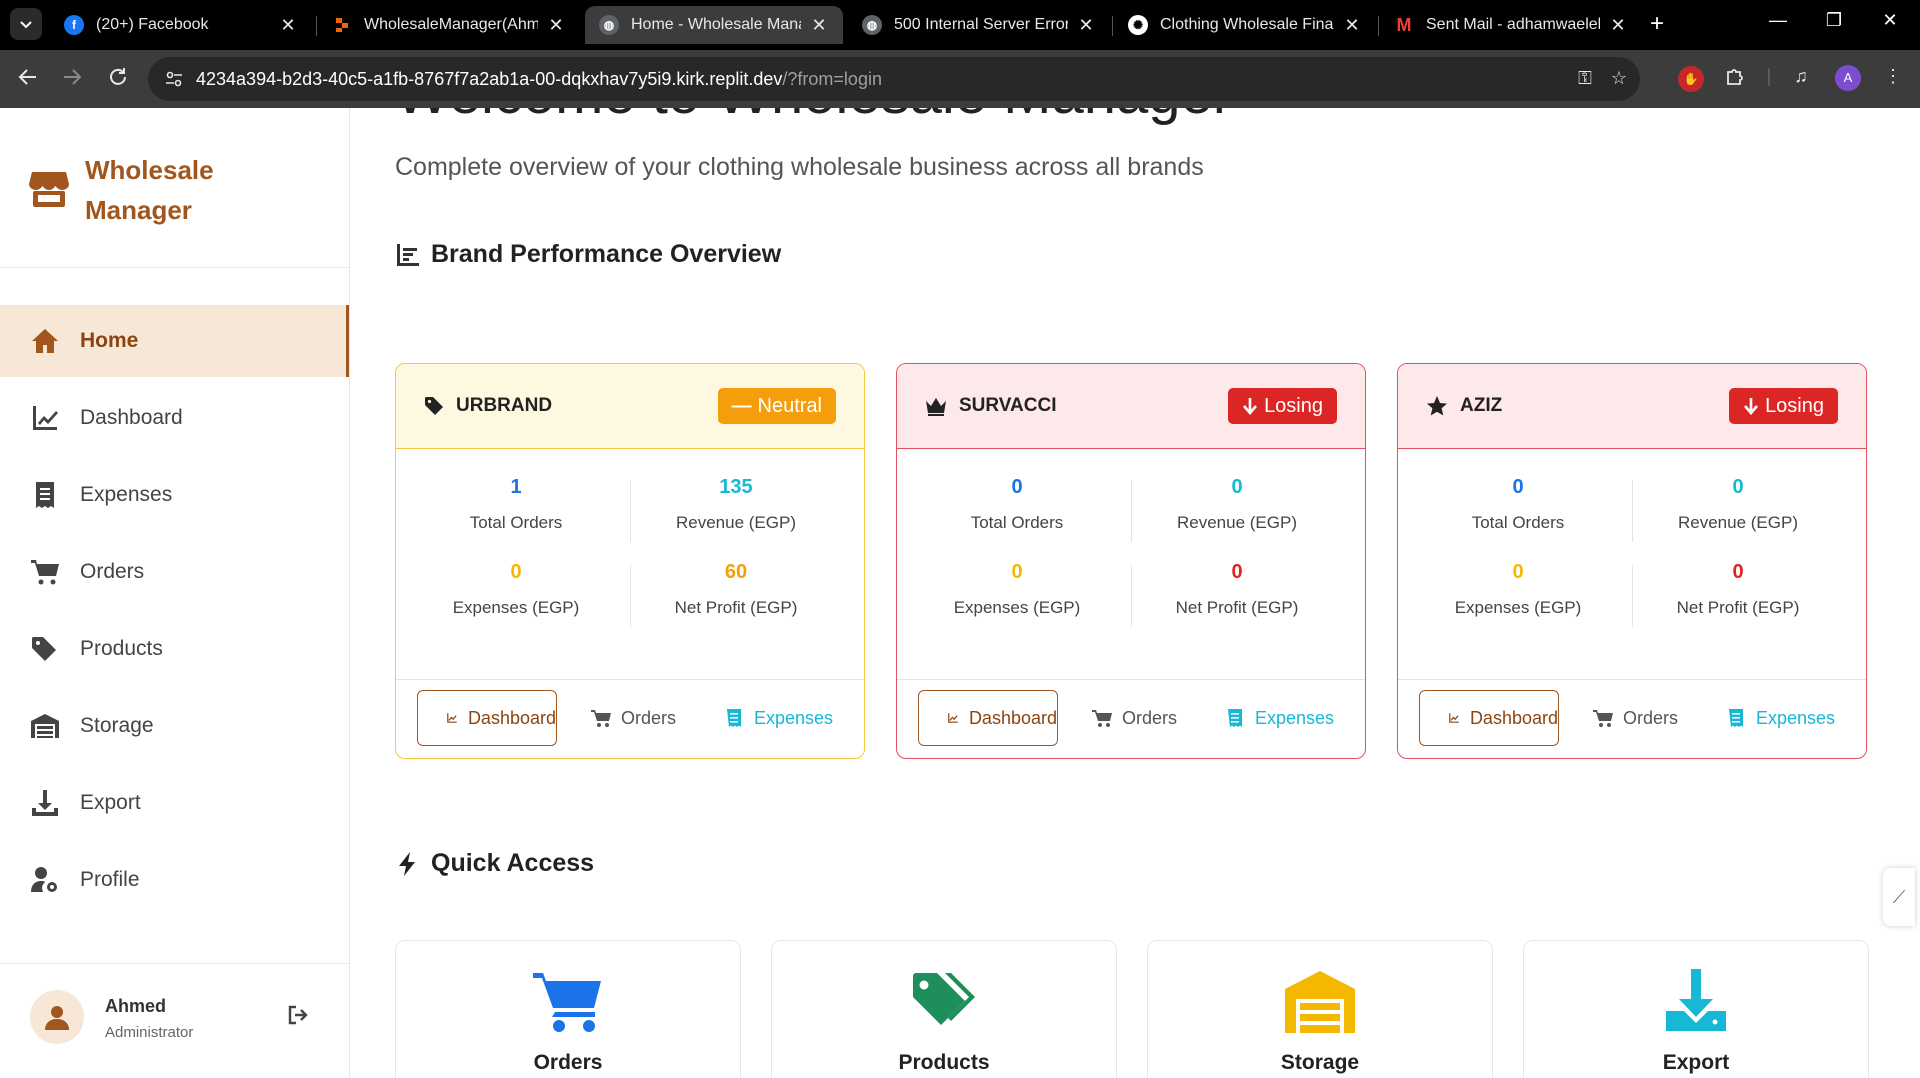  What do you see at coordinates (44, 649) in the screenshot?
I see `tags-icon` at bounding box center [44, 649].